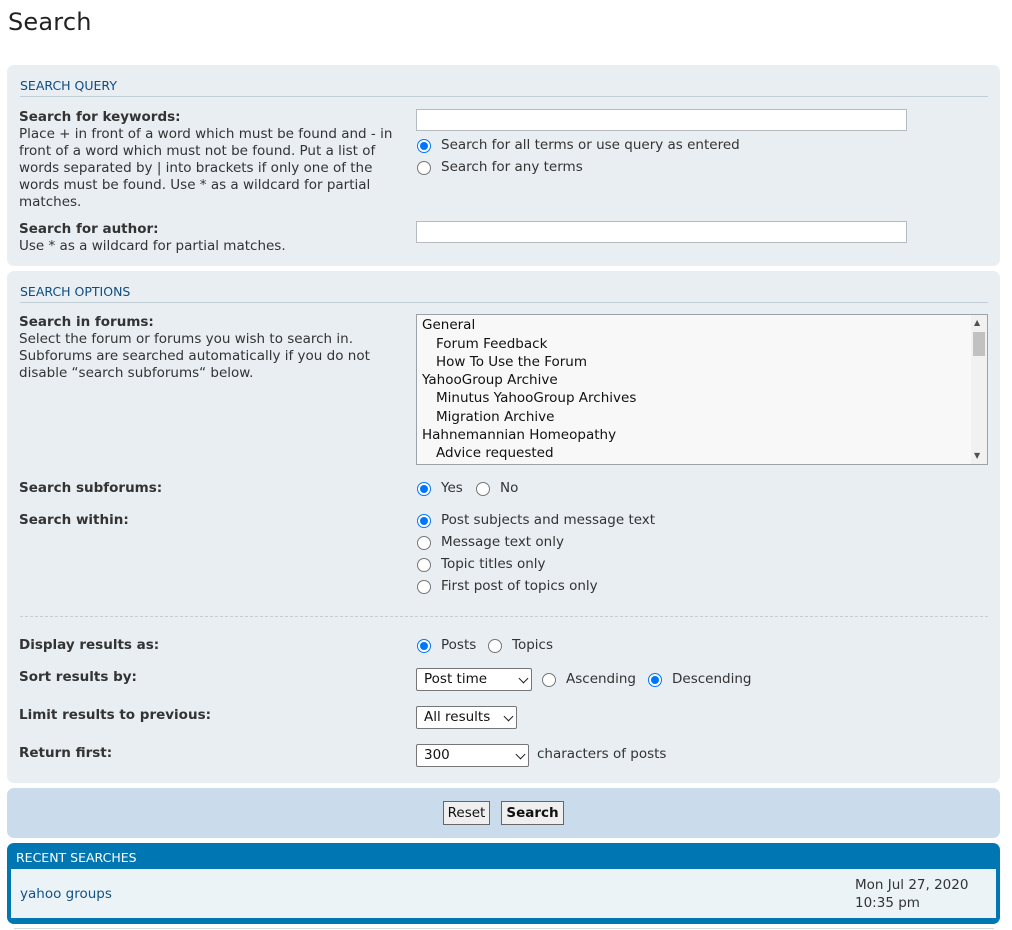 This screenshot has height=930, width=1012. I want to click on recent-search-date: Mon Jul 27, 2020, so click(912, 885).